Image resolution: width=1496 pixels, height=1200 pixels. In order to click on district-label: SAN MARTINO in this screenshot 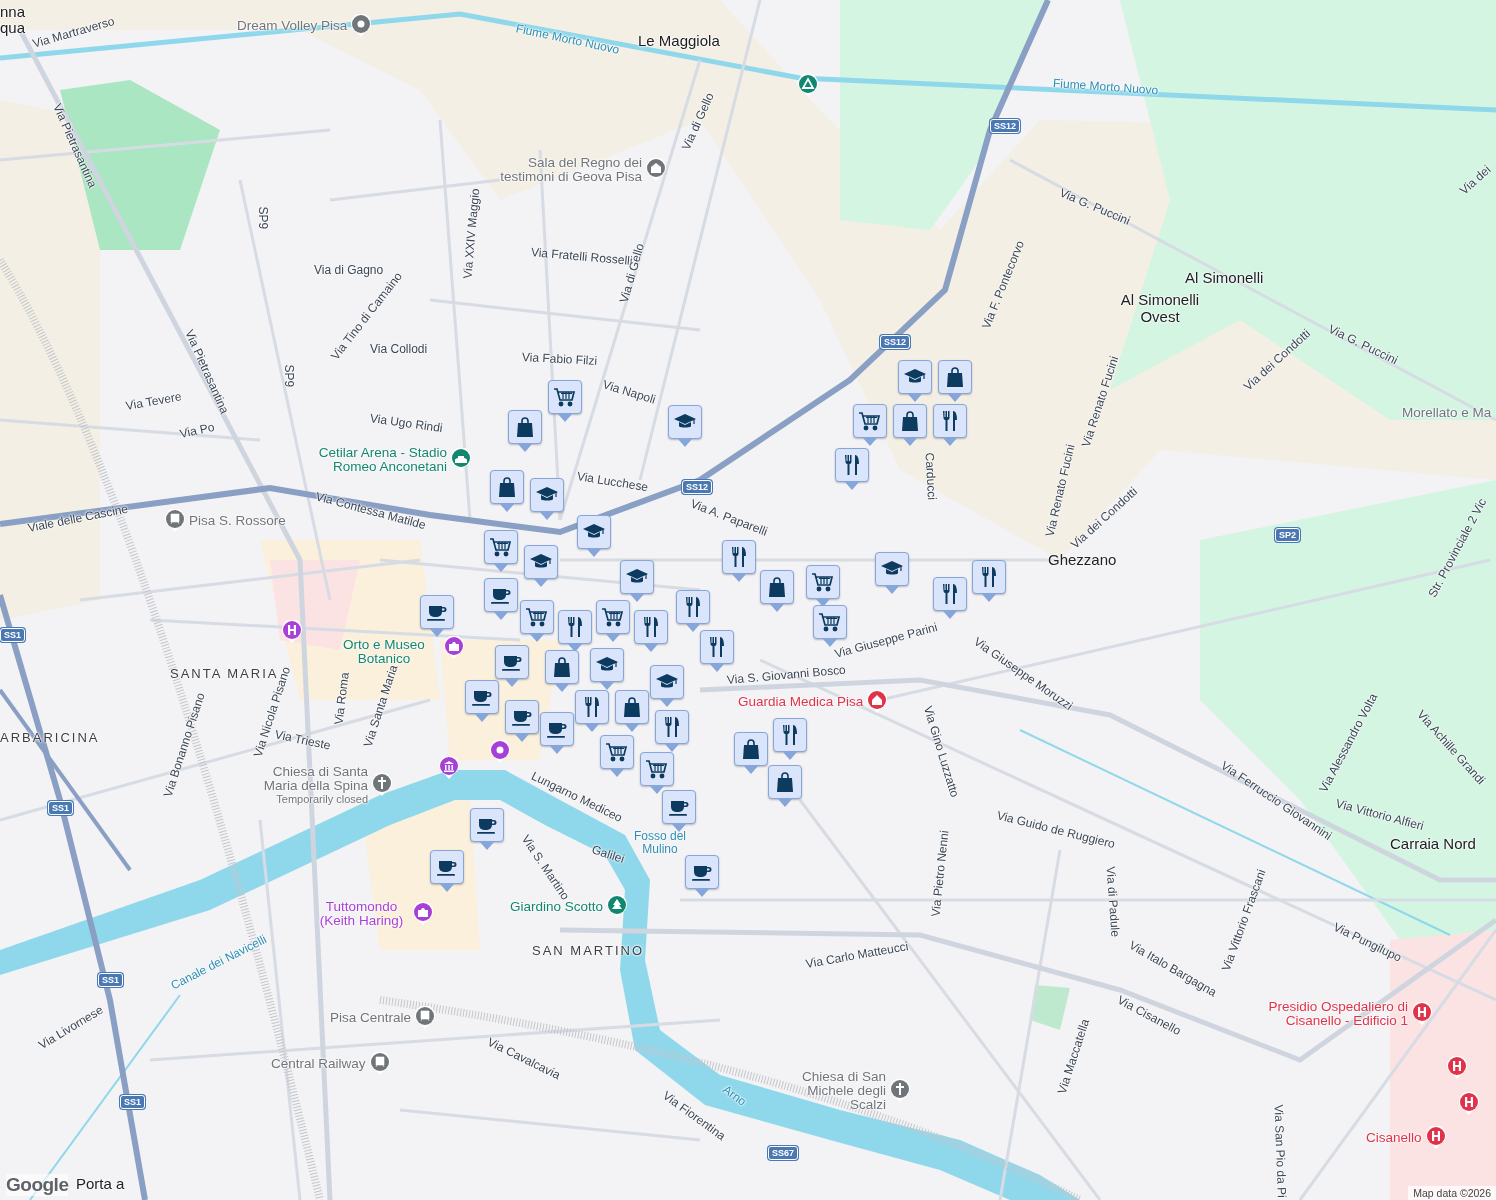, I will do `click(588, 951)`.